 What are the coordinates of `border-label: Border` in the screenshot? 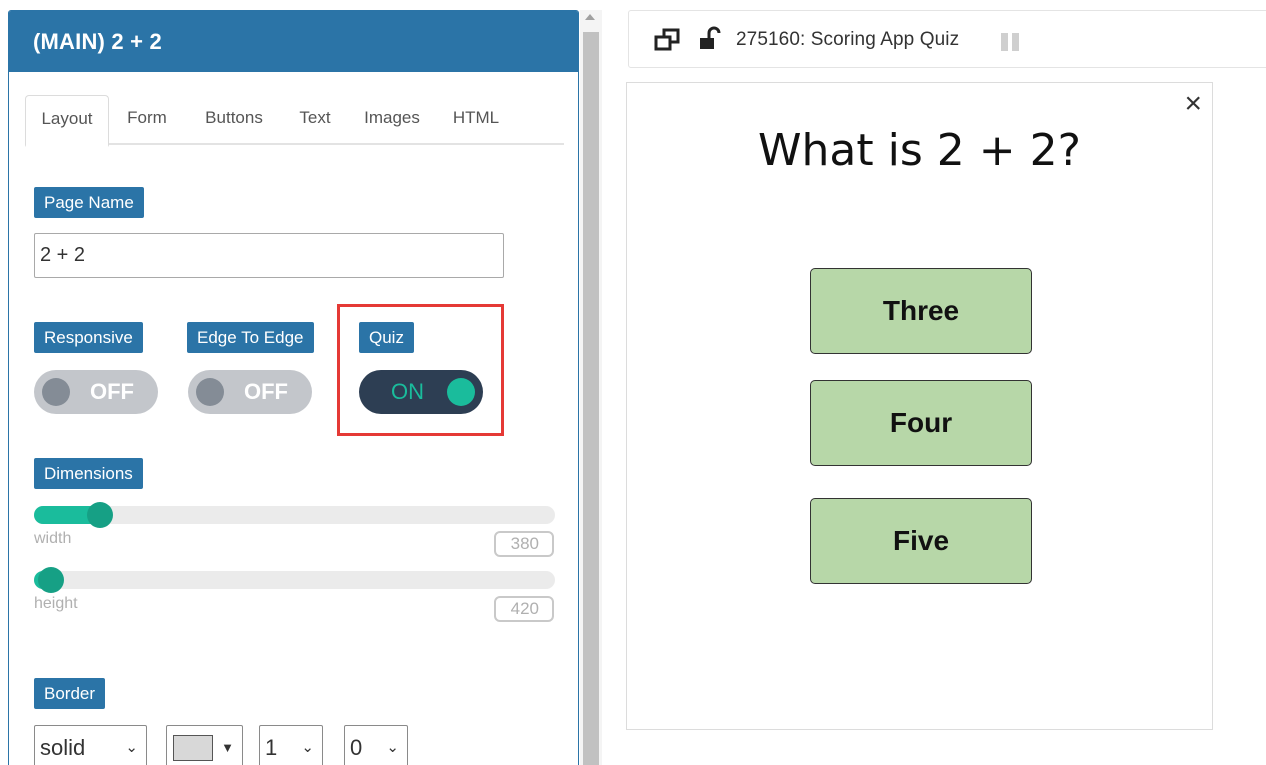 It's located at (70, 693).